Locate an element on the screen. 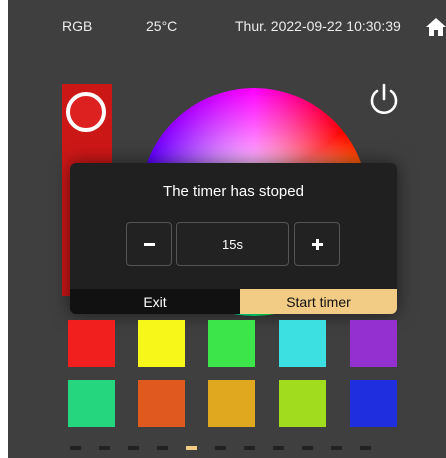 The width and height of the screenshot is (446, 458). exit-button: Exit is located at coordinates (155, 301).